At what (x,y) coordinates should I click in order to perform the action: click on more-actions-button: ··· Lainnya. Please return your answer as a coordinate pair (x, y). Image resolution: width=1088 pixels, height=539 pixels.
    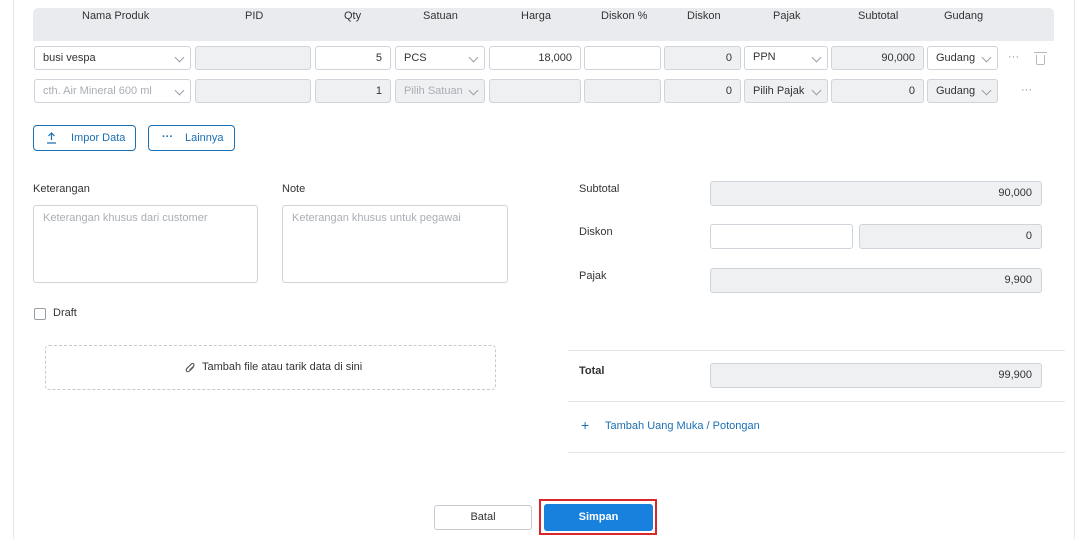
    Looking at the image, I should click on (191, 138).